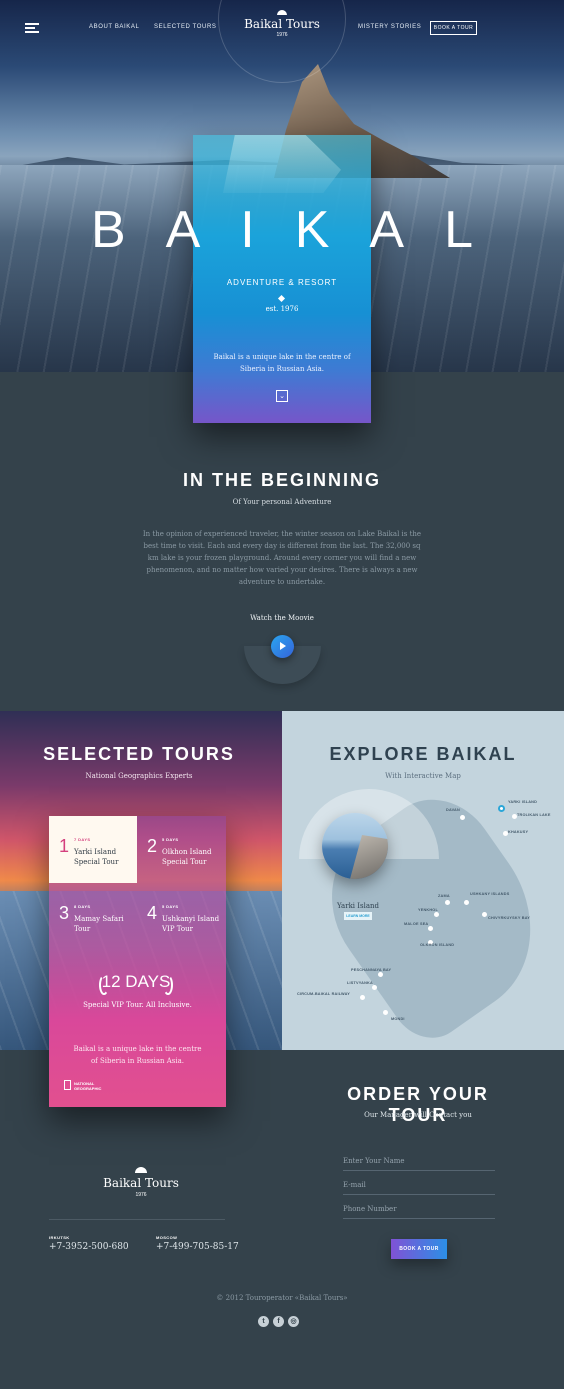  Describe the element at coordinates (136, 982) in the screenshot. I see `special-days: 12 DAYS` at that location.